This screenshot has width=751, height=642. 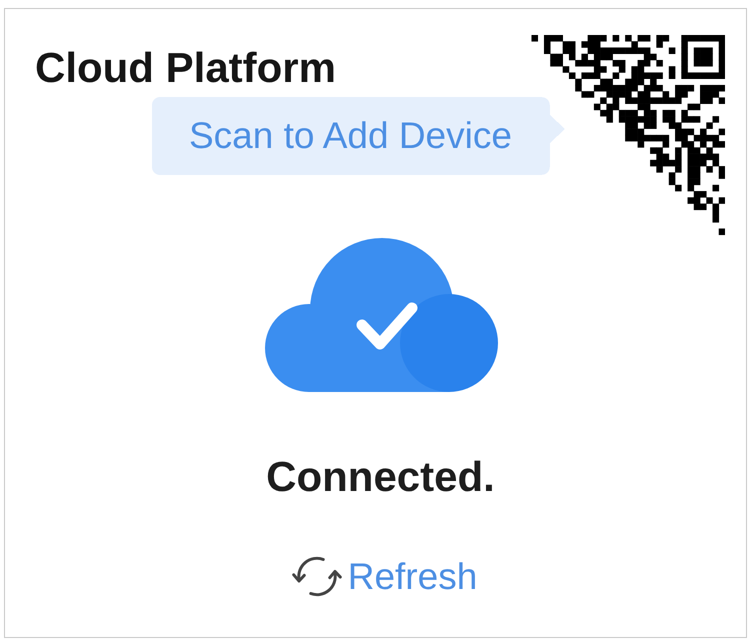 I want to click on refresh-button: Refresh, so click(x=385, y=576).